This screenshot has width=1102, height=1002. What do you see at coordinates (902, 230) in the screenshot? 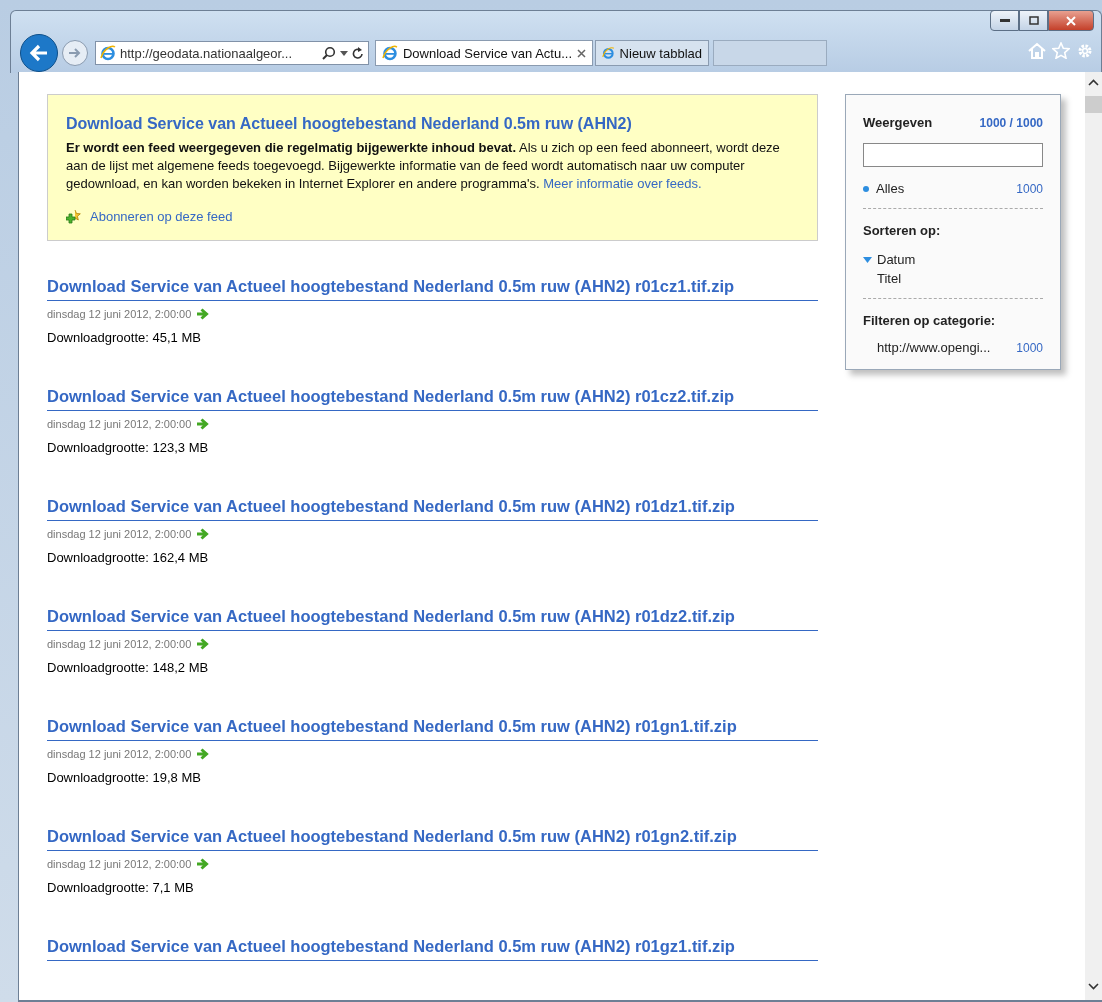
I see `sort-heading: Sorteren op:` at bounding box center [902, 230].